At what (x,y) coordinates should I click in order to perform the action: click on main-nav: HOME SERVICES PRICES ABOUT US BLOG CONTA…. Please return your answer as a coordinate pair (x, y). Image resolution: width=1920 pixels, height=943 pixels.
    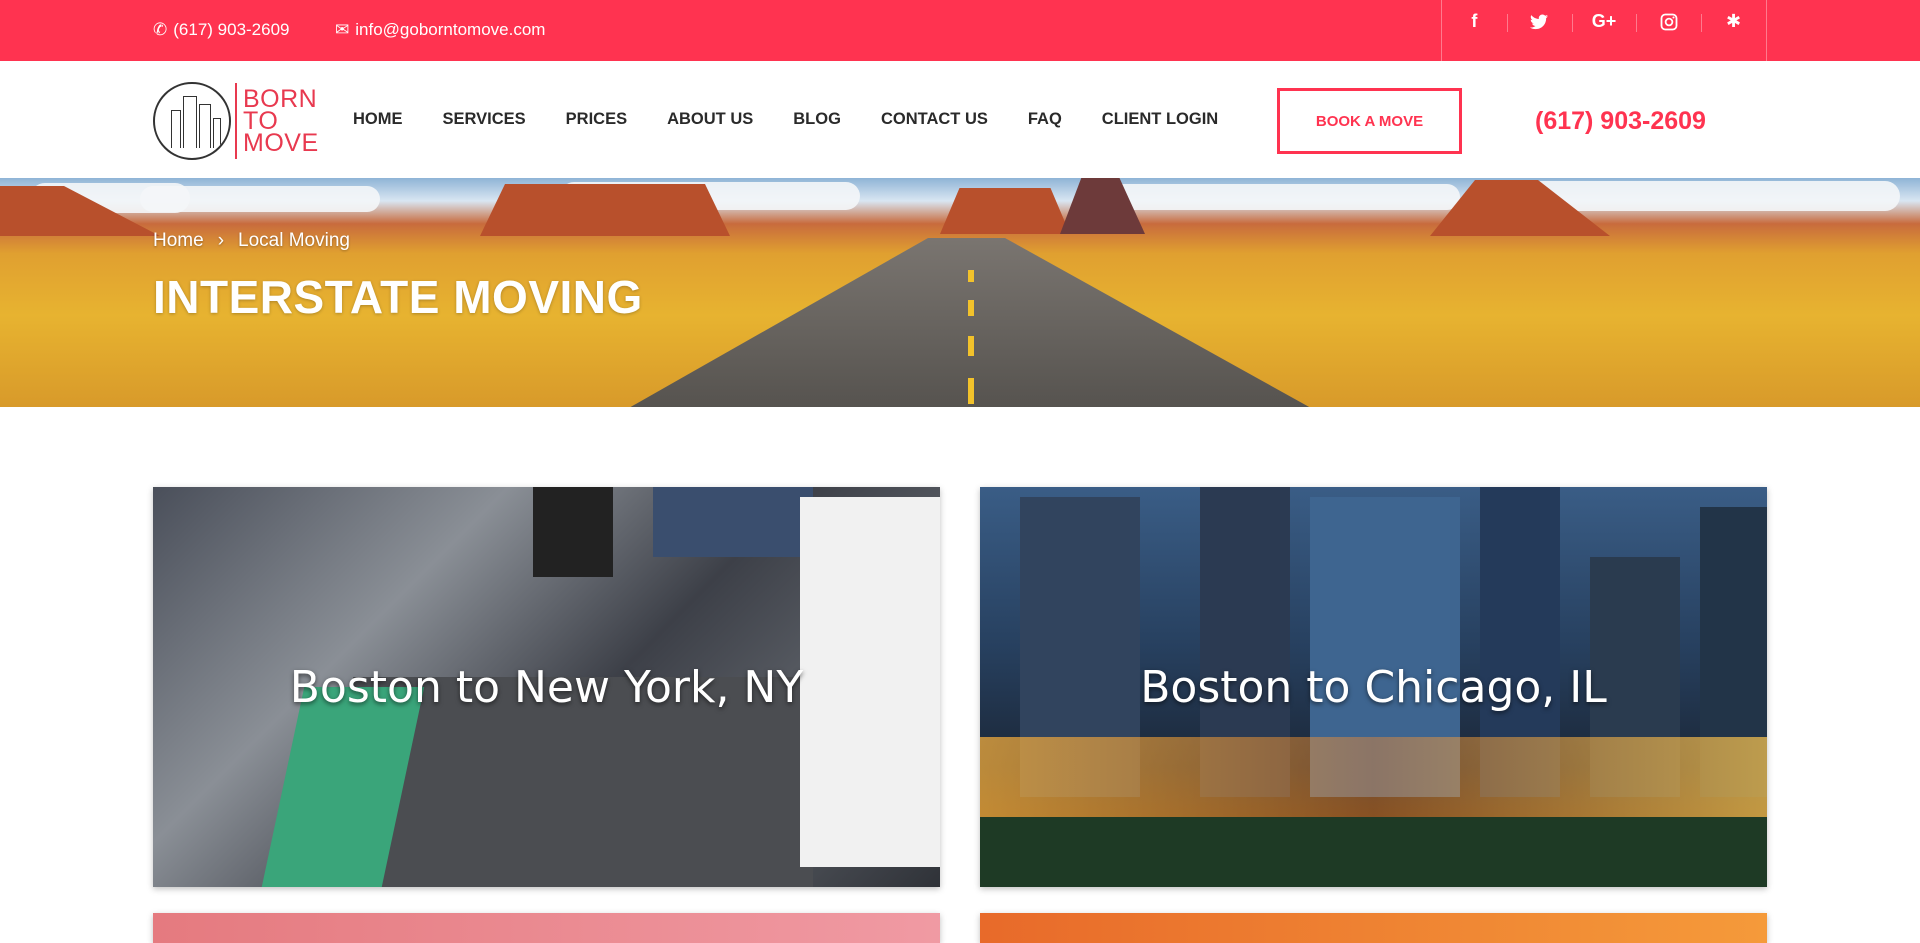
    Looking at the image, I should click on (785, 119).